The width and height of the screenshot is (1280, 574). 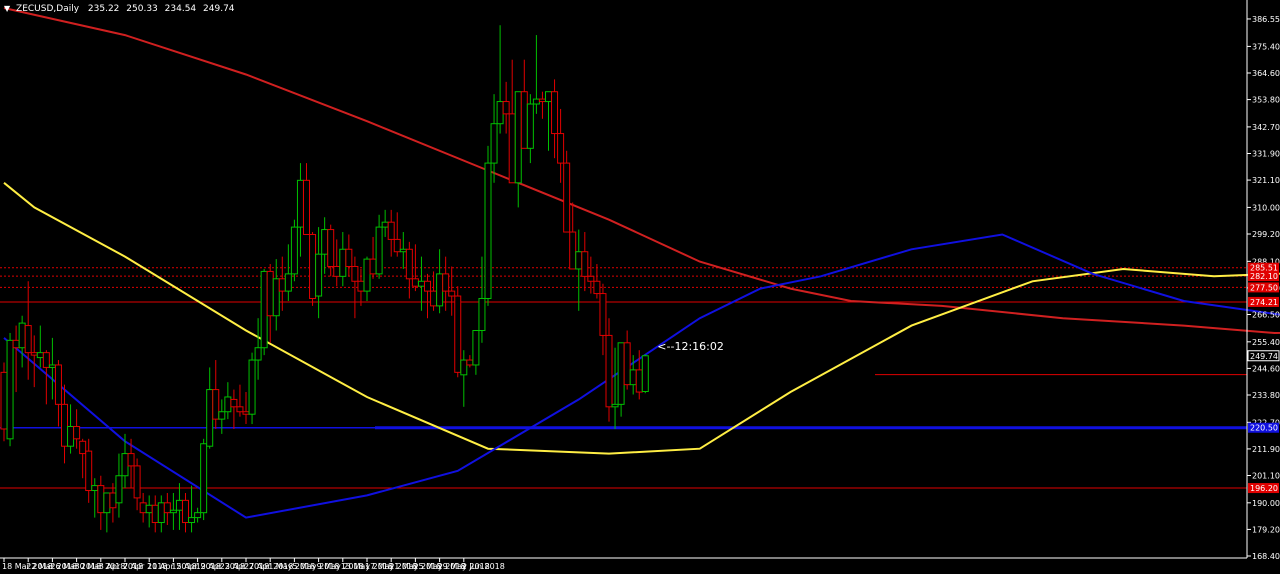 I want to click on annotations: <--12:16:02, so click(x=690, y=346).